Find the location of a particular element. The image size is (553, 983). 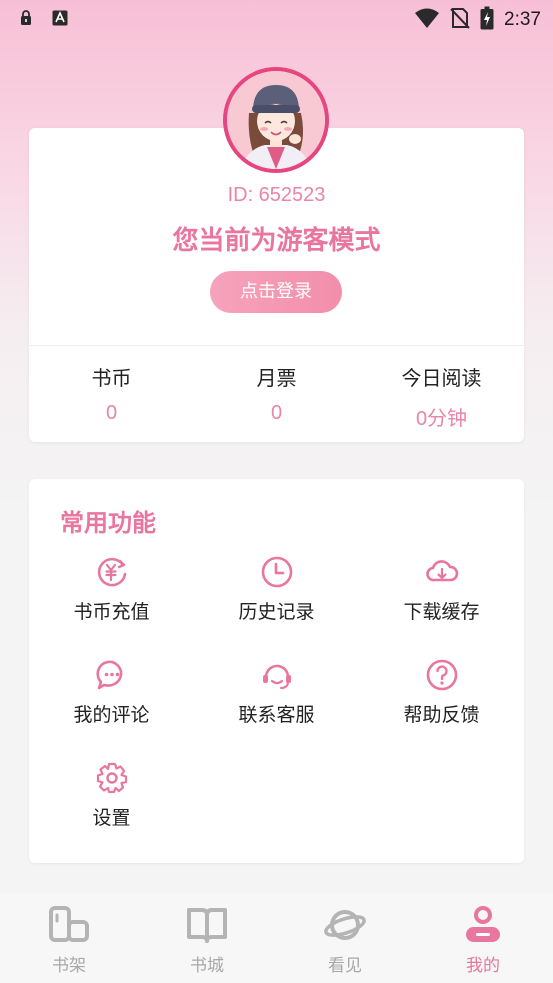

divider is located at coordinates (276, 345).